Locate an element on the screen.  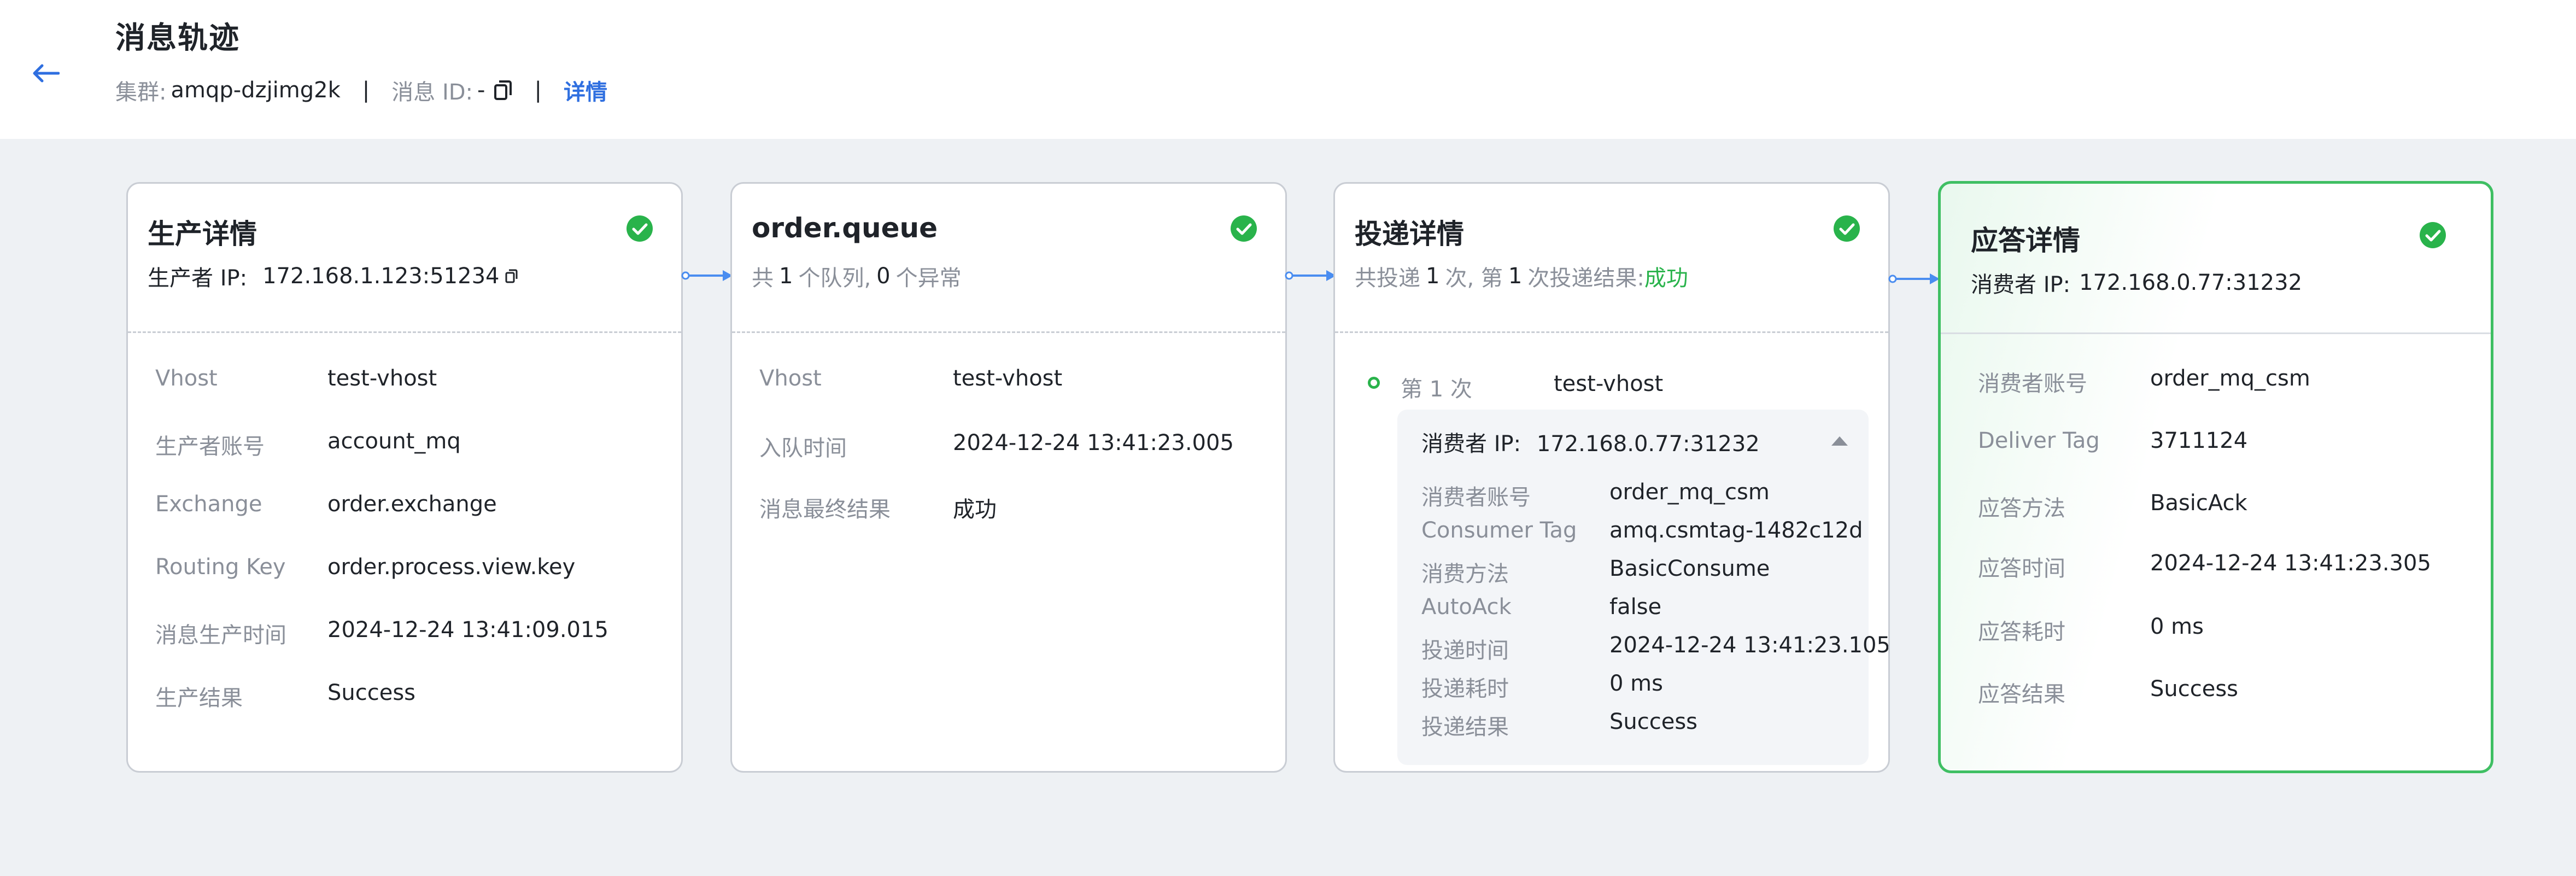
field-label: 应答耗时 is located at coordinates (2022, 632).